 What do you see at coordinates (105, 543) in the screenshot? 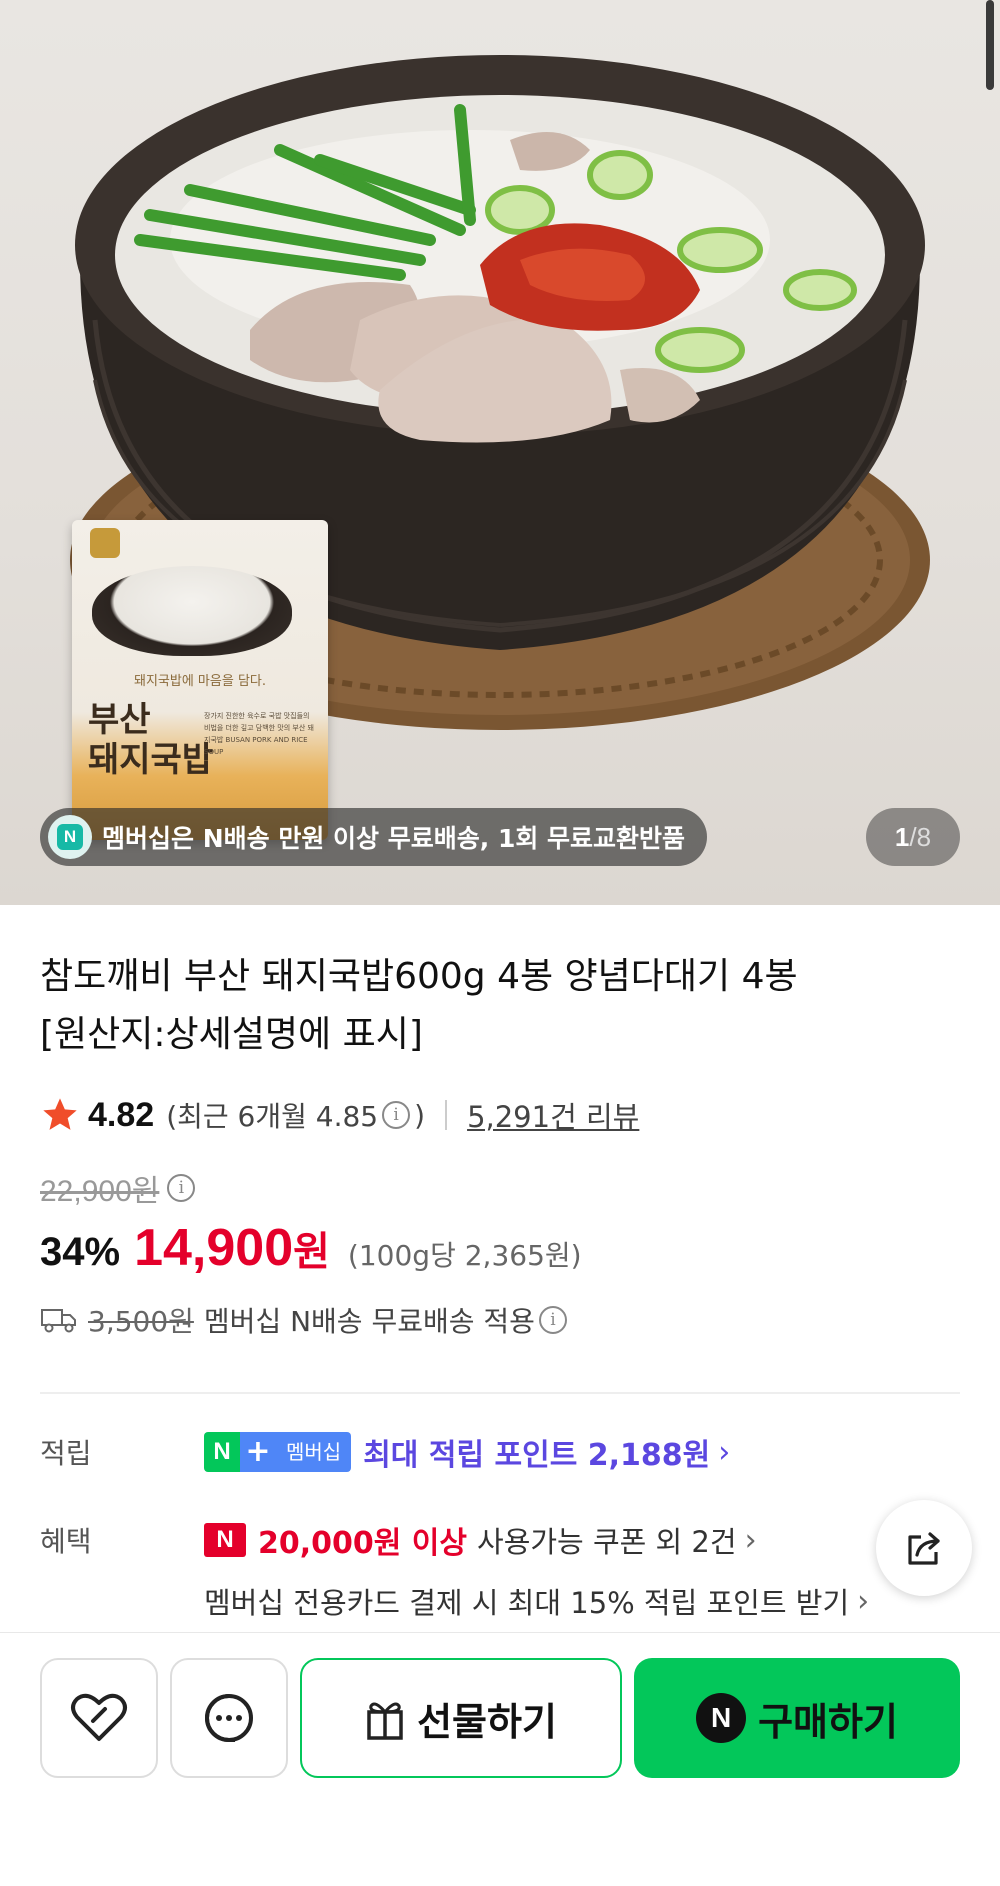
I see `brand-logo` at bounding box center [105, 543].